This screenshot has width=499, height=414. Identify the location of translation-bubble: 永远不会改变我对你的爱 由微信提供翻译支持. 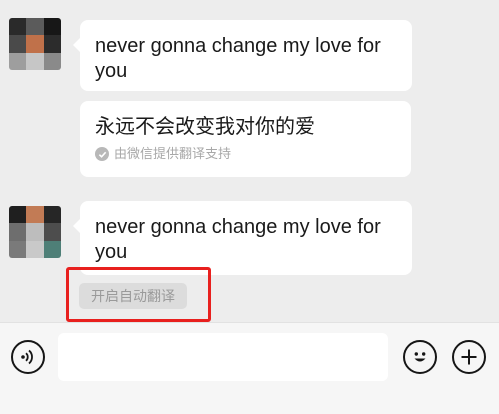
(245, 139).